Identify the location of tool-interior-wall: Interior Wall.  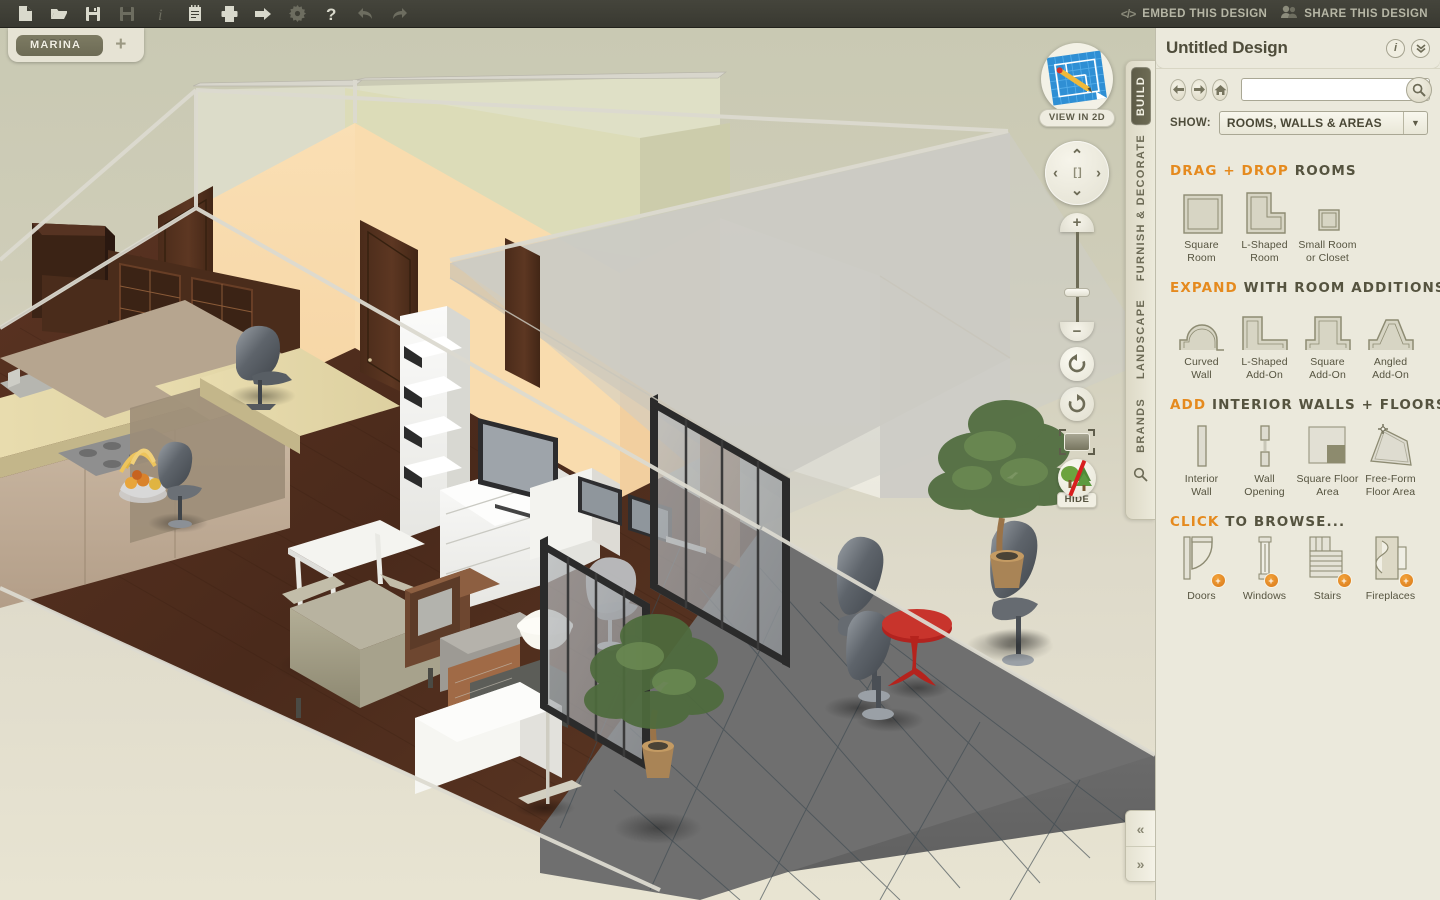
(1201, 459).